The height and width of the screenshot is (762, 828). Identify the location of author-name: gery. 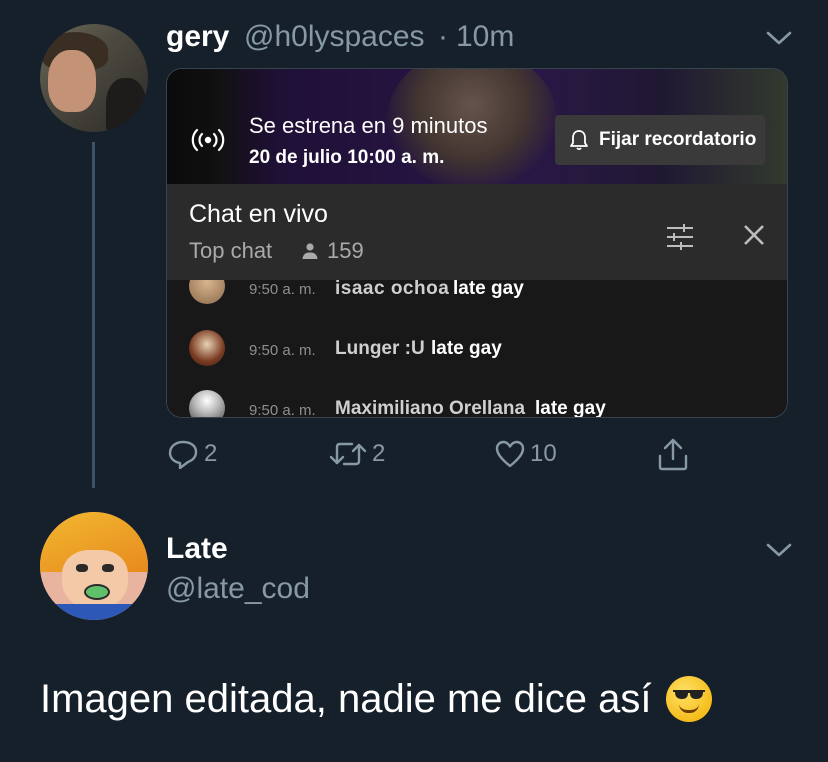
(197, 37).